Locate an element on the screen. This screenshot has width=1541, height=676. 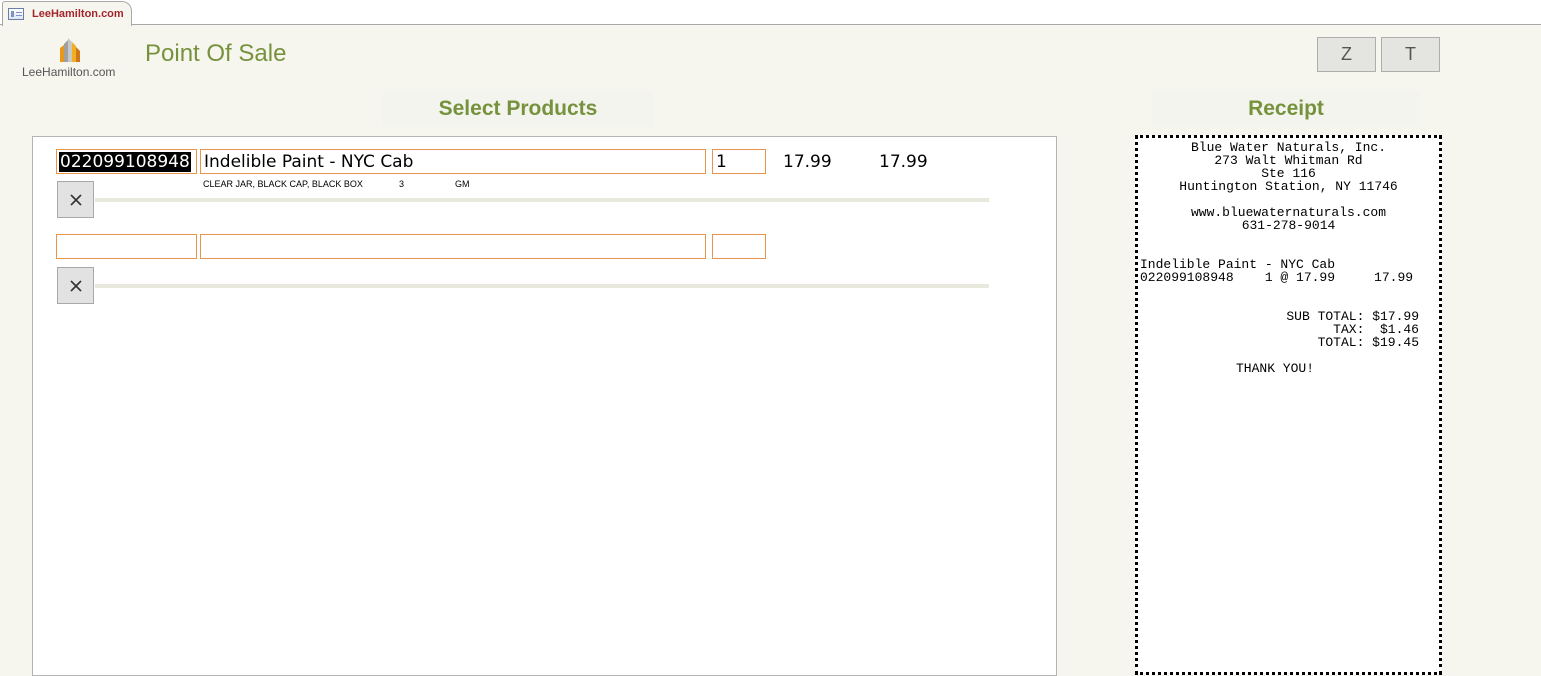
receipt-total: TOTAL: $19.45 is located at coordinates (1368, 342).